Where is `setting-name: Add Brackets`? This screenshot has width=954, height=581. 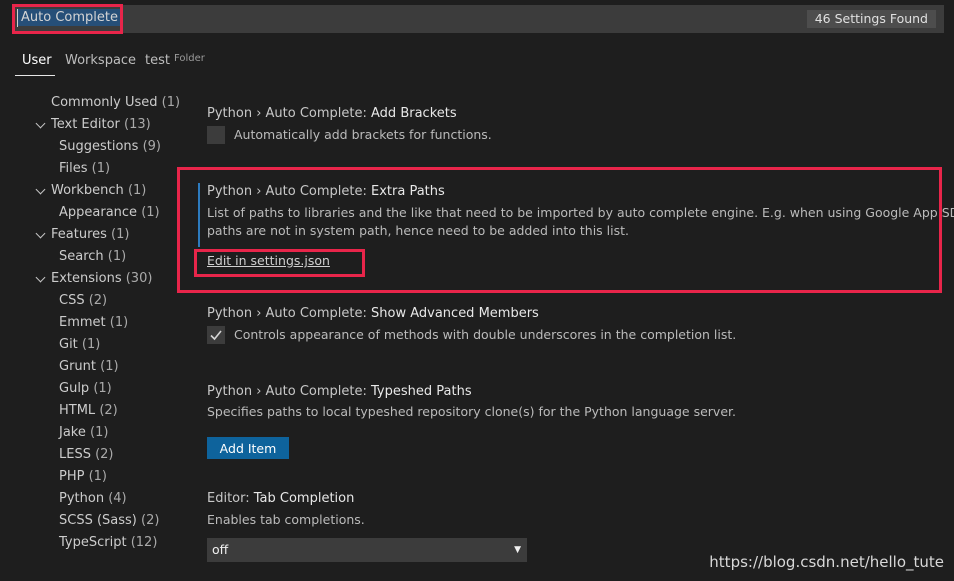
setting-name: Add Brackets is located at coordinates (414, 113).